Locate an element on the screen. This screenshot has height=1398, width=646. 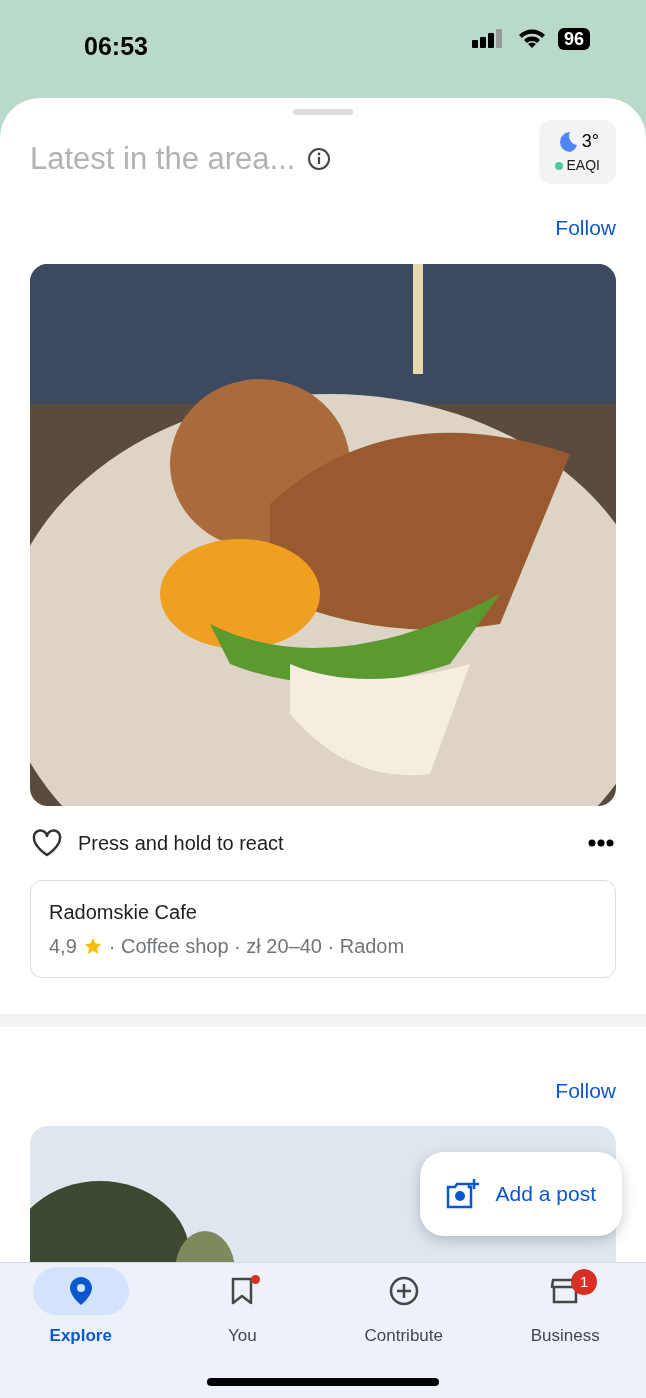
heart-icon is located at coordinates (47, 842).